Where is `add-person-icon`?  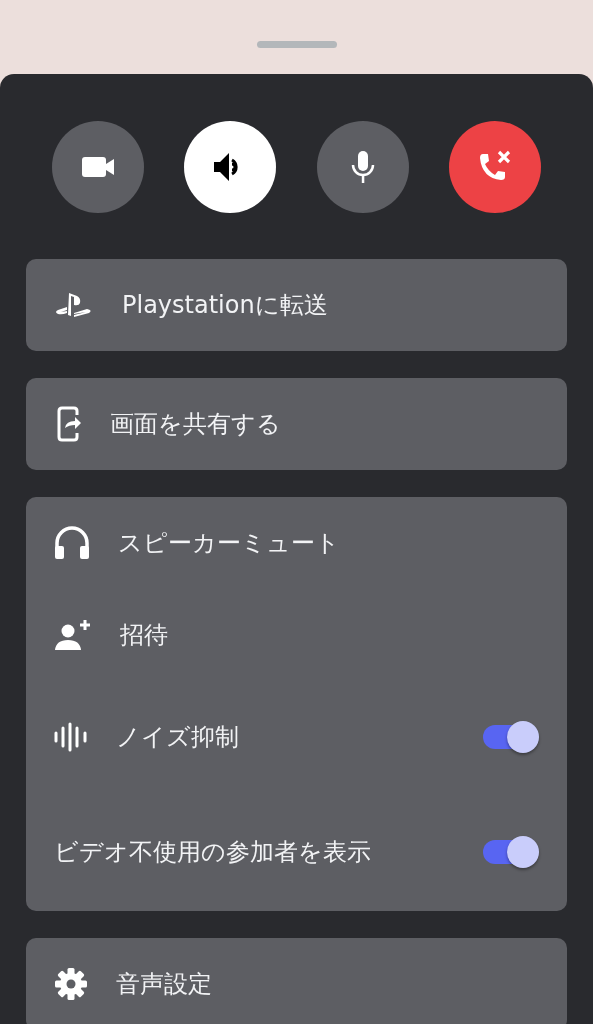 add-person-icon is located at coordinates (73, 635).